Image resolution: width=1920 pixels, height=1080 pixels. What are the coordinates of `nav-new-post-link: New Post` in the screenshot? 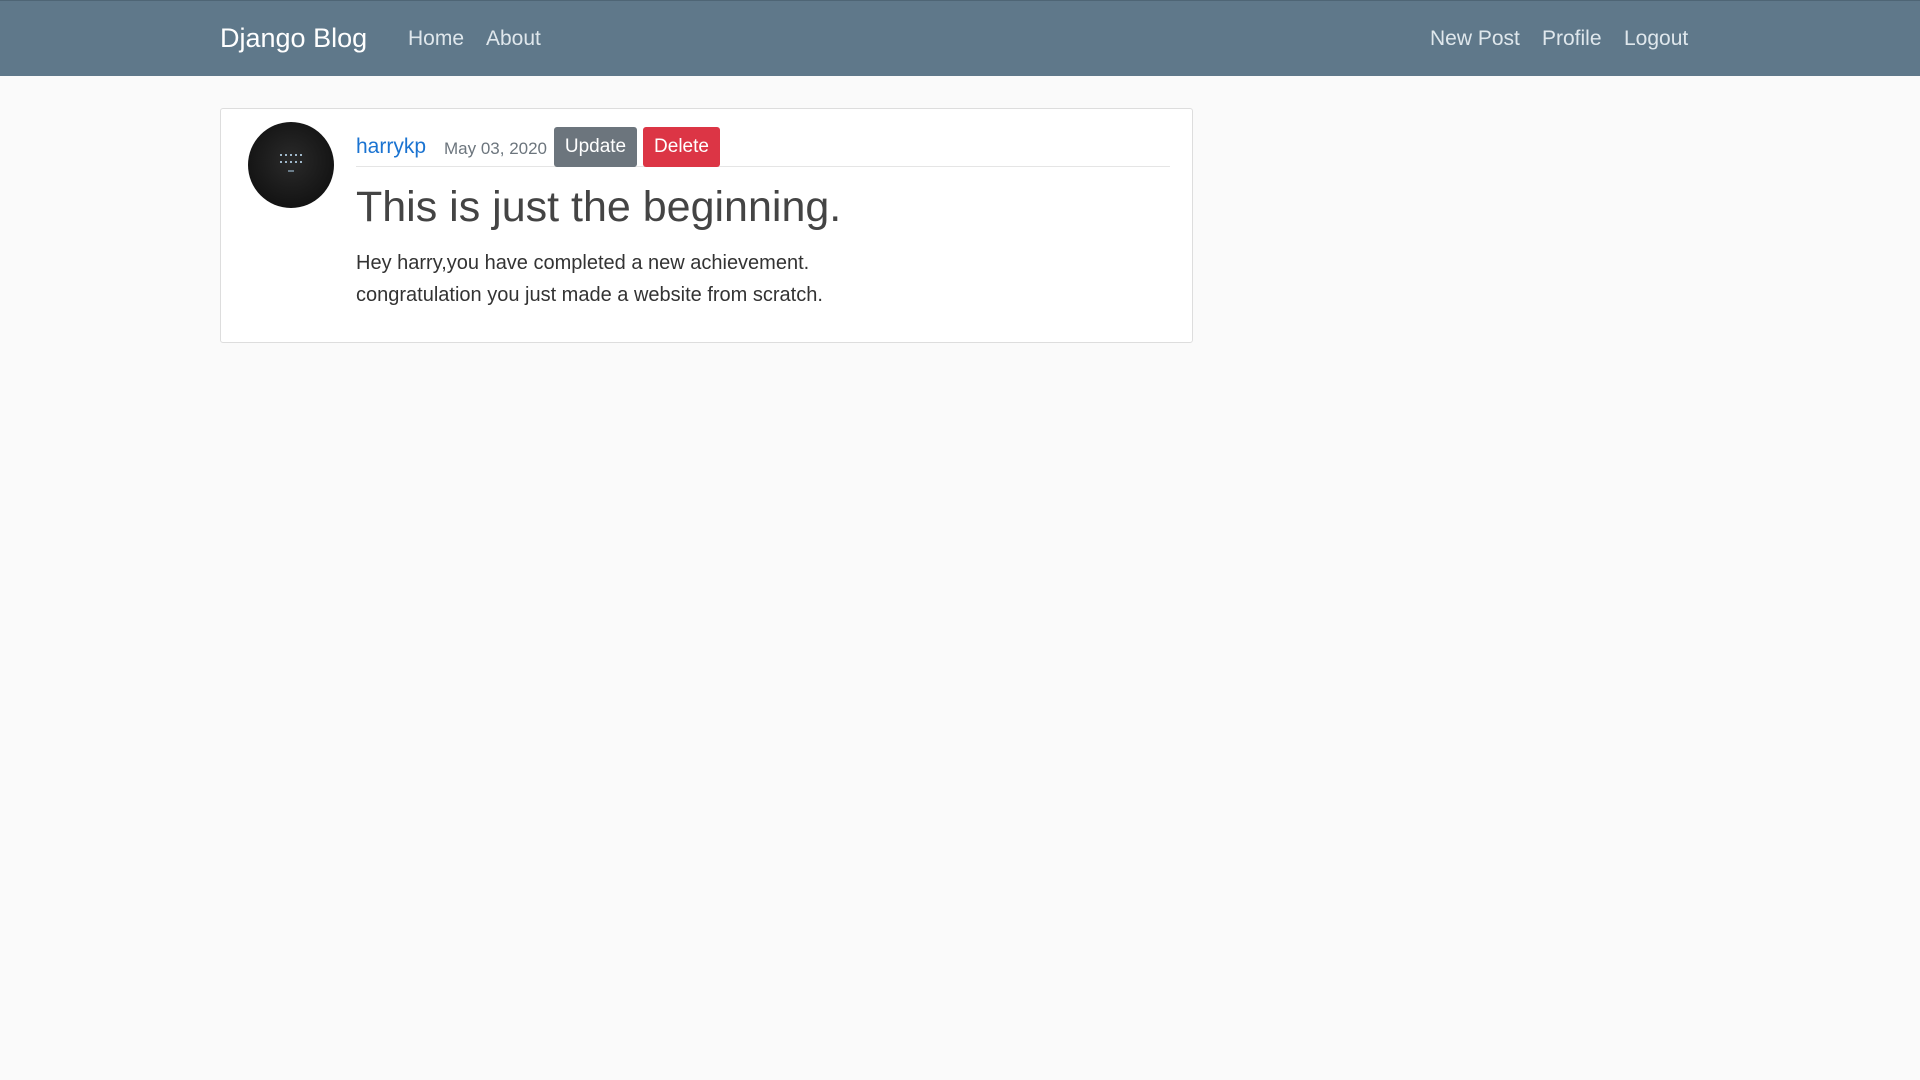 It's located at (1475, 39).